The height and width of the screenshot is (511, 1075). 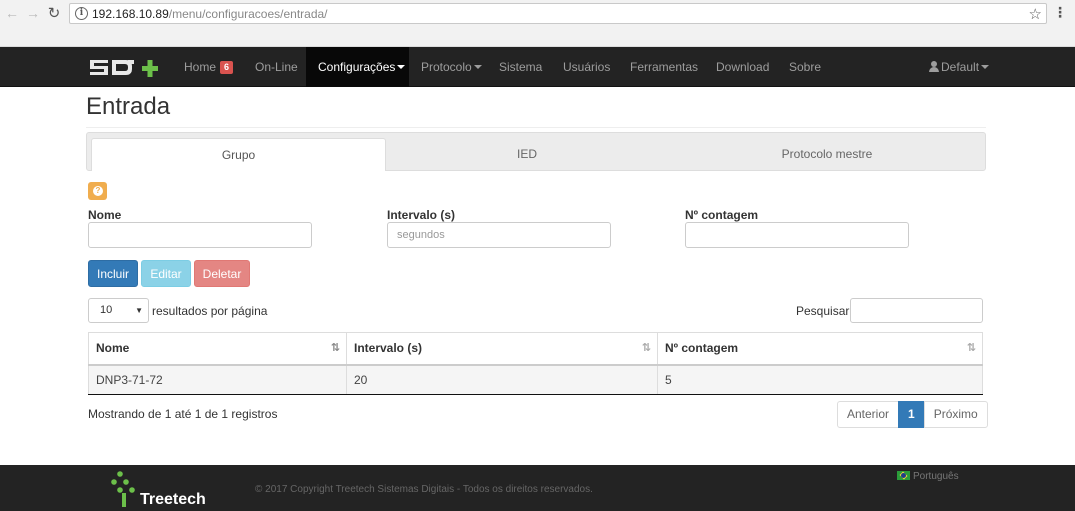 I want to click on user-name: Default, so click(x=960, y=67).